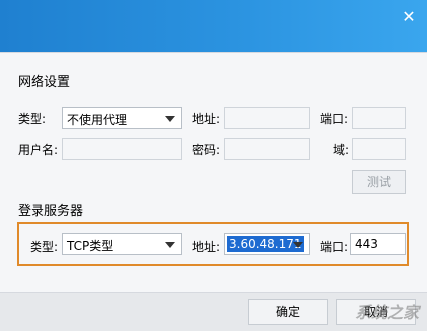 The height and width of the screenshot is (331, 427). What do you see at coordinates (379, 118) in the screenshot?
I see `proxy-port-input` at bounding box center [379, 118].